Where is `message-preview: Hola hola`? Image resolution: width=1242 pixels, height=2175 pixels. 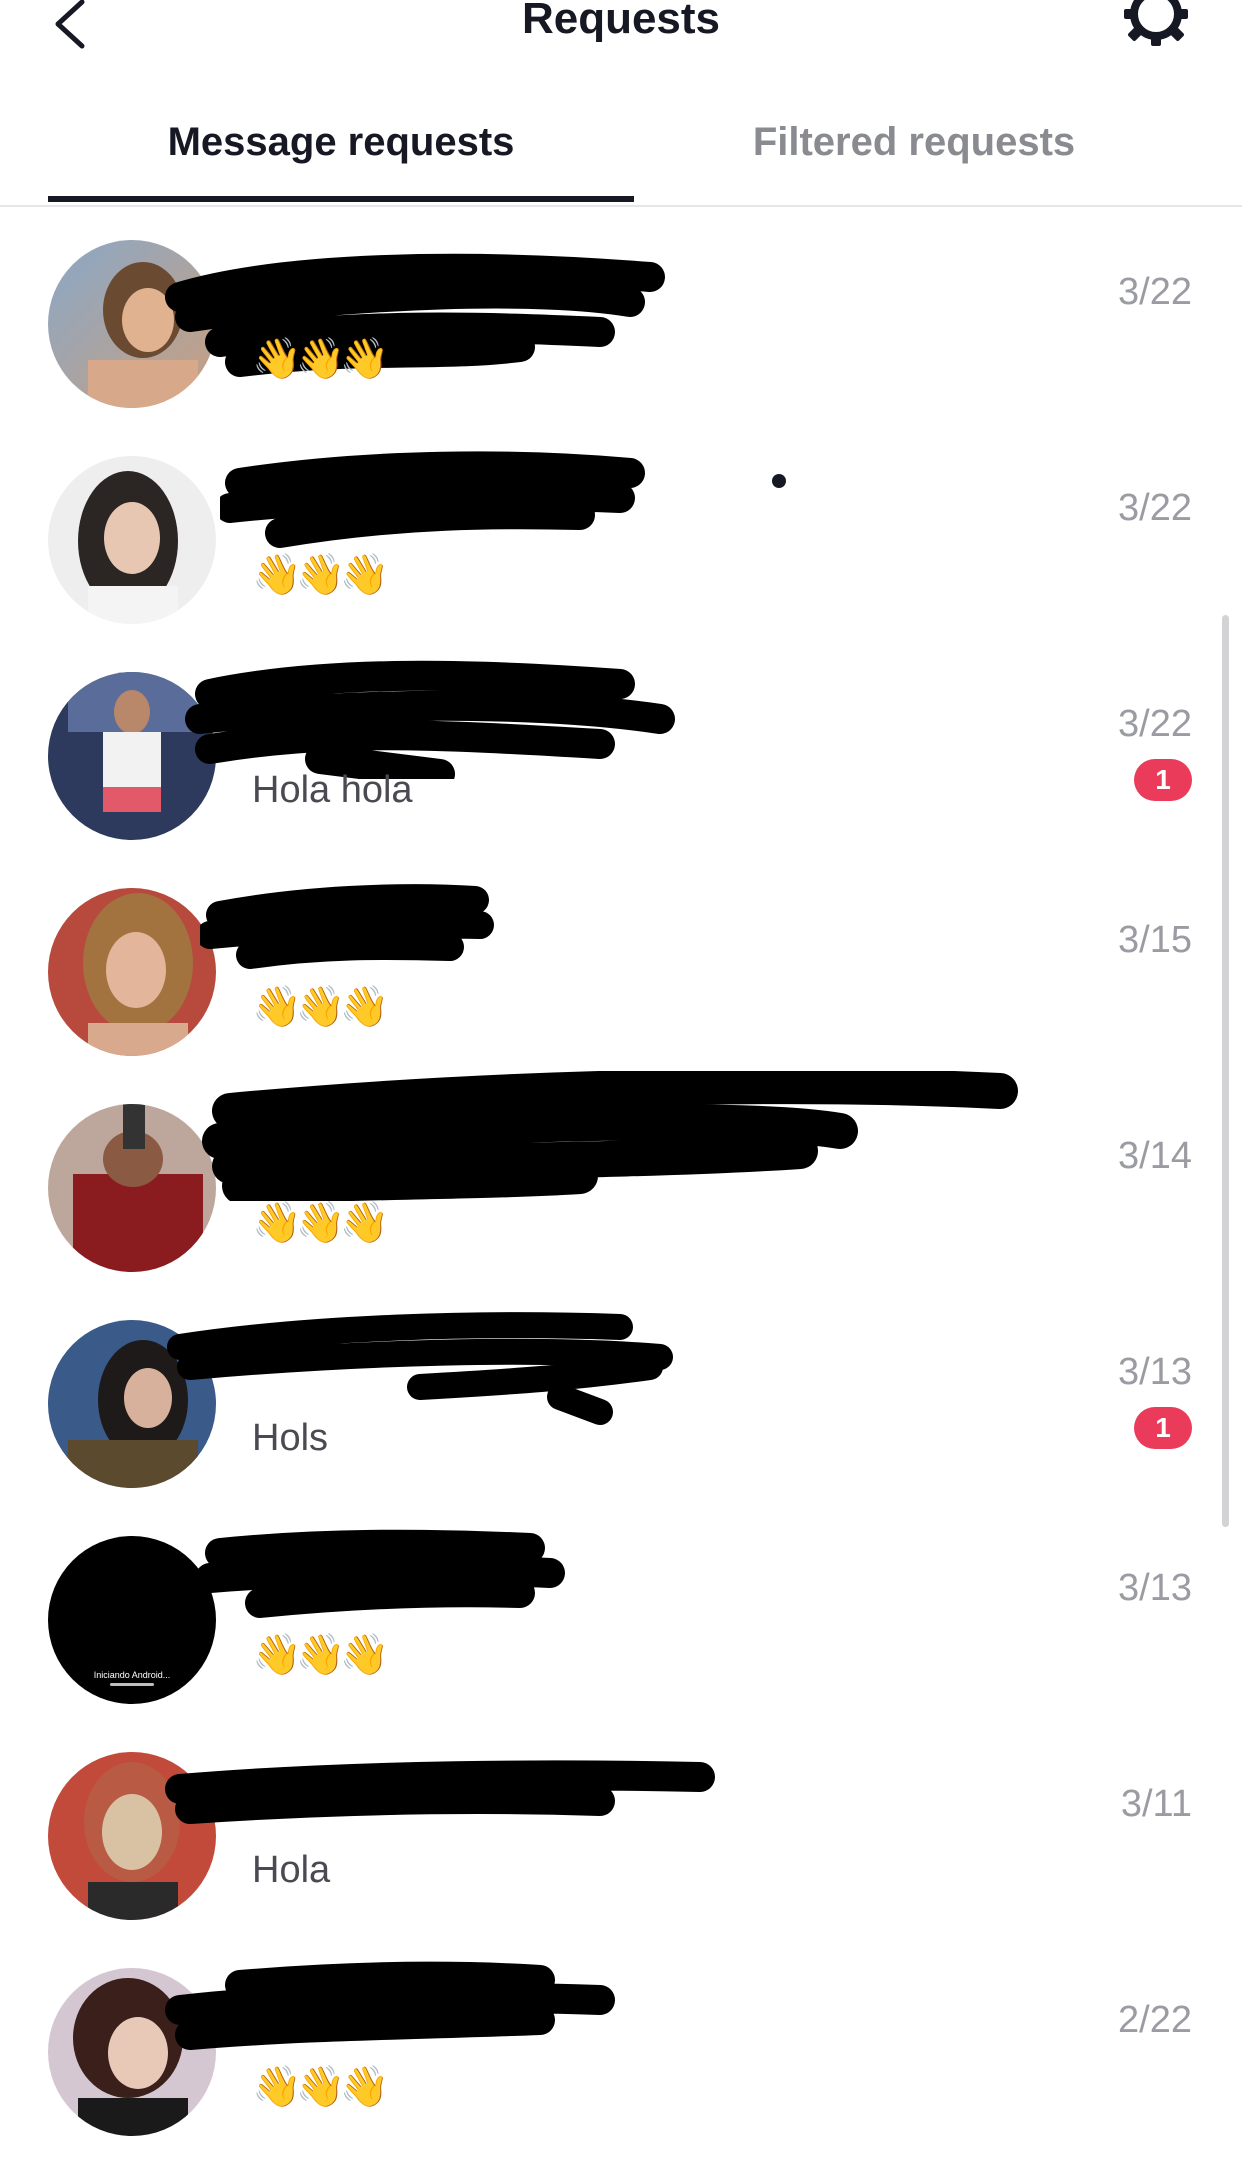
message-preview: Hola hola is located at coordinates (332, 790).